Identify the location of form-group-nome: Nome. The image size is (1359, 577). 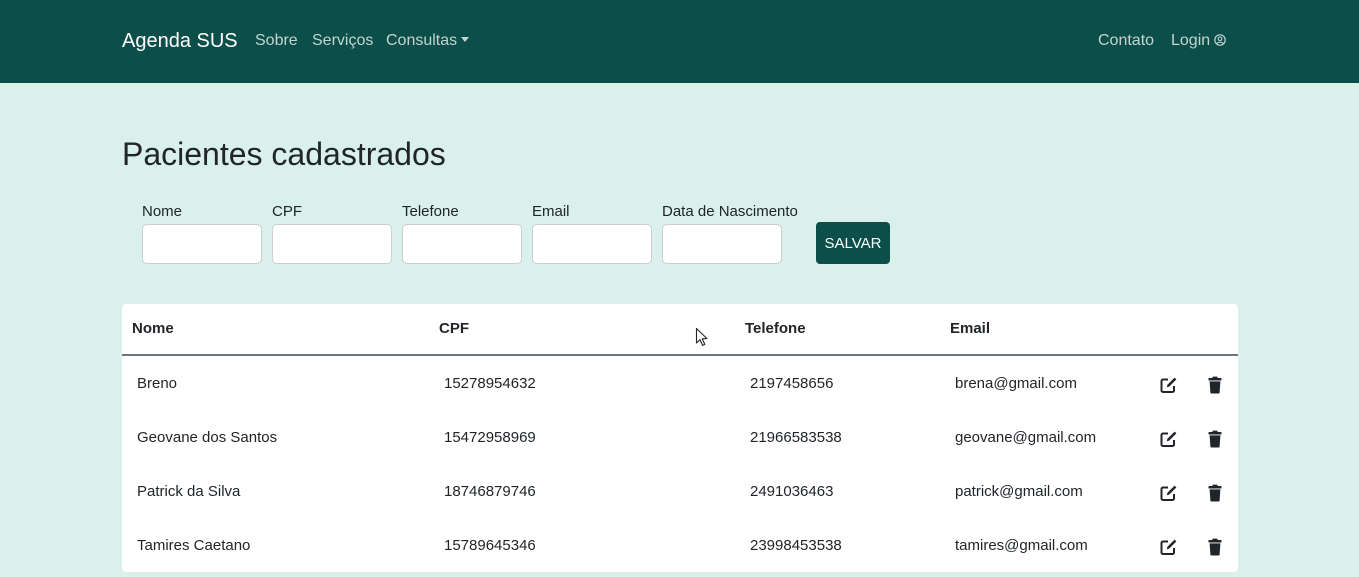
(202, 233).